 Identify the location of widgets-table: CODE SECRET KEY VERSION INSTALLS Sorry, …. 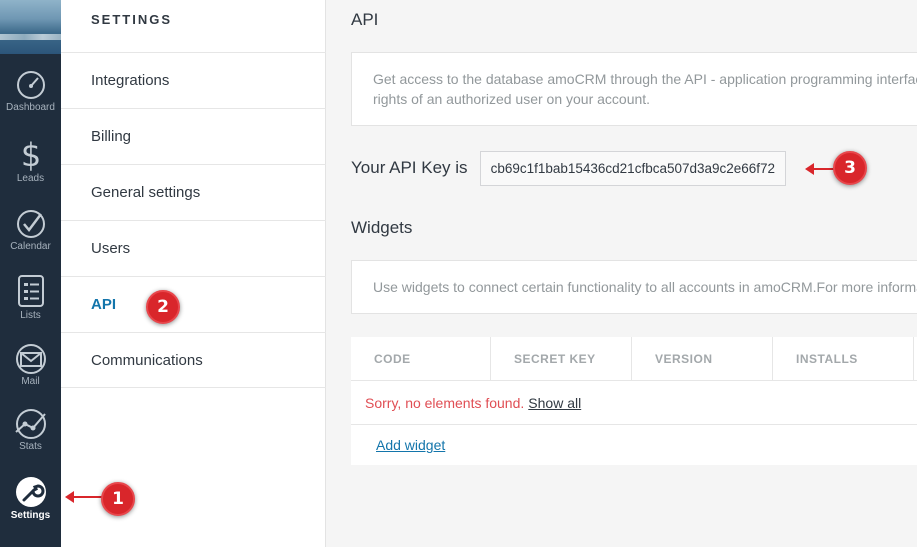
(634, 401).